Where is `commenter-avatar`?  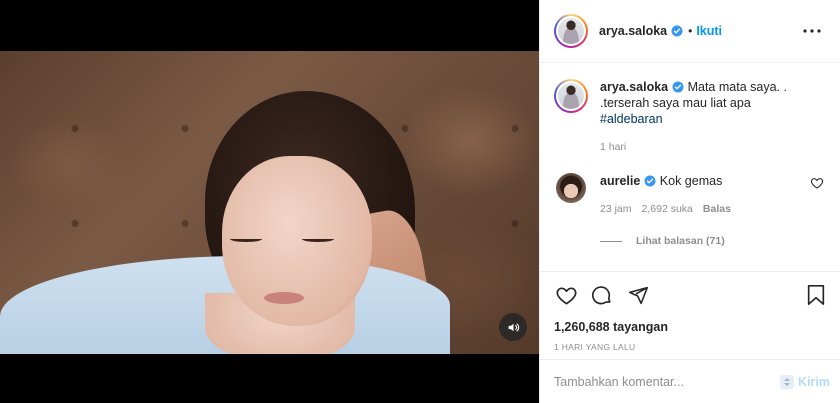
commenter-avatar is located at coordinates (571, 188).